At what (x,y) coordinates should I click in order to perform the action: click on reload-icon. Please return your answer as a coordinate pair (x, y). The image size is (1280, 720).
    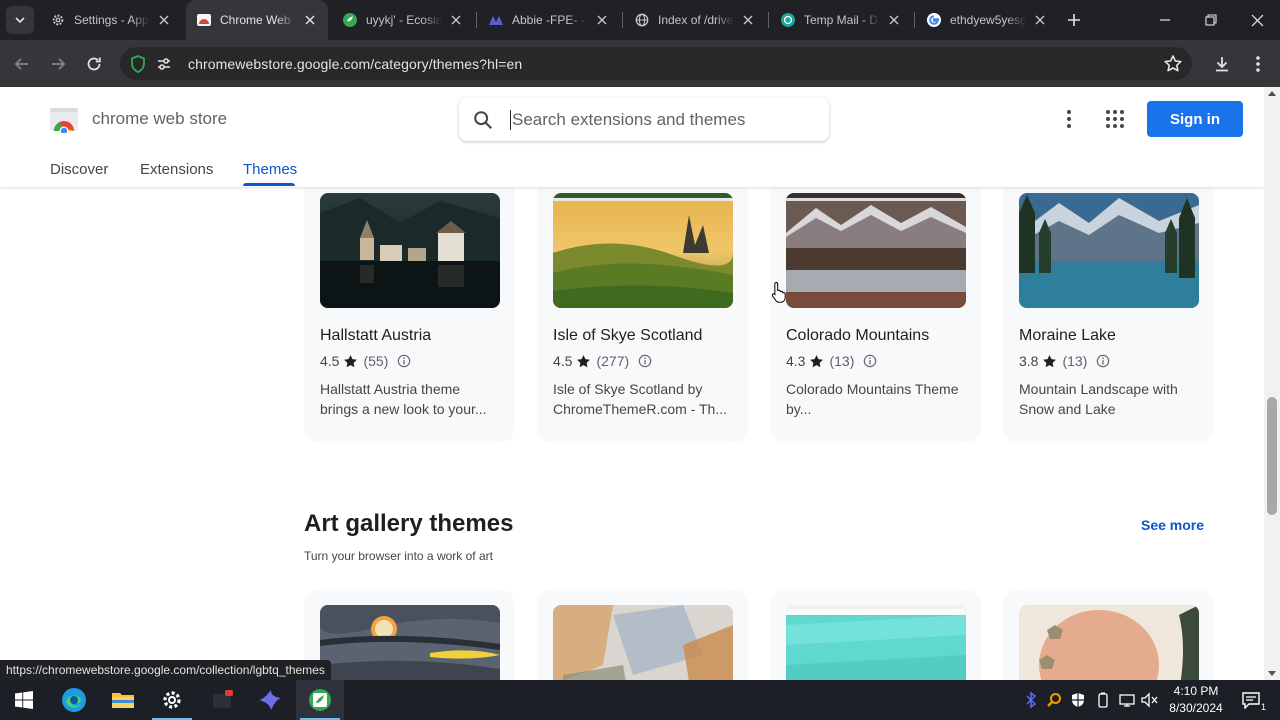
    Looking at the image, I should click on (94, 64).